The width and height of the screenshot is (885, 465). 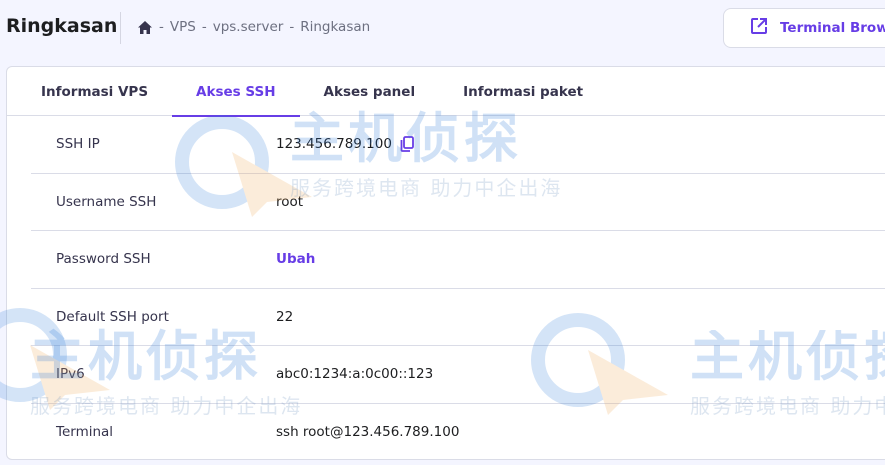 I want to click on row-ssh-ip: SSH IP 123.456.789.100, so click(x=458, y=145).